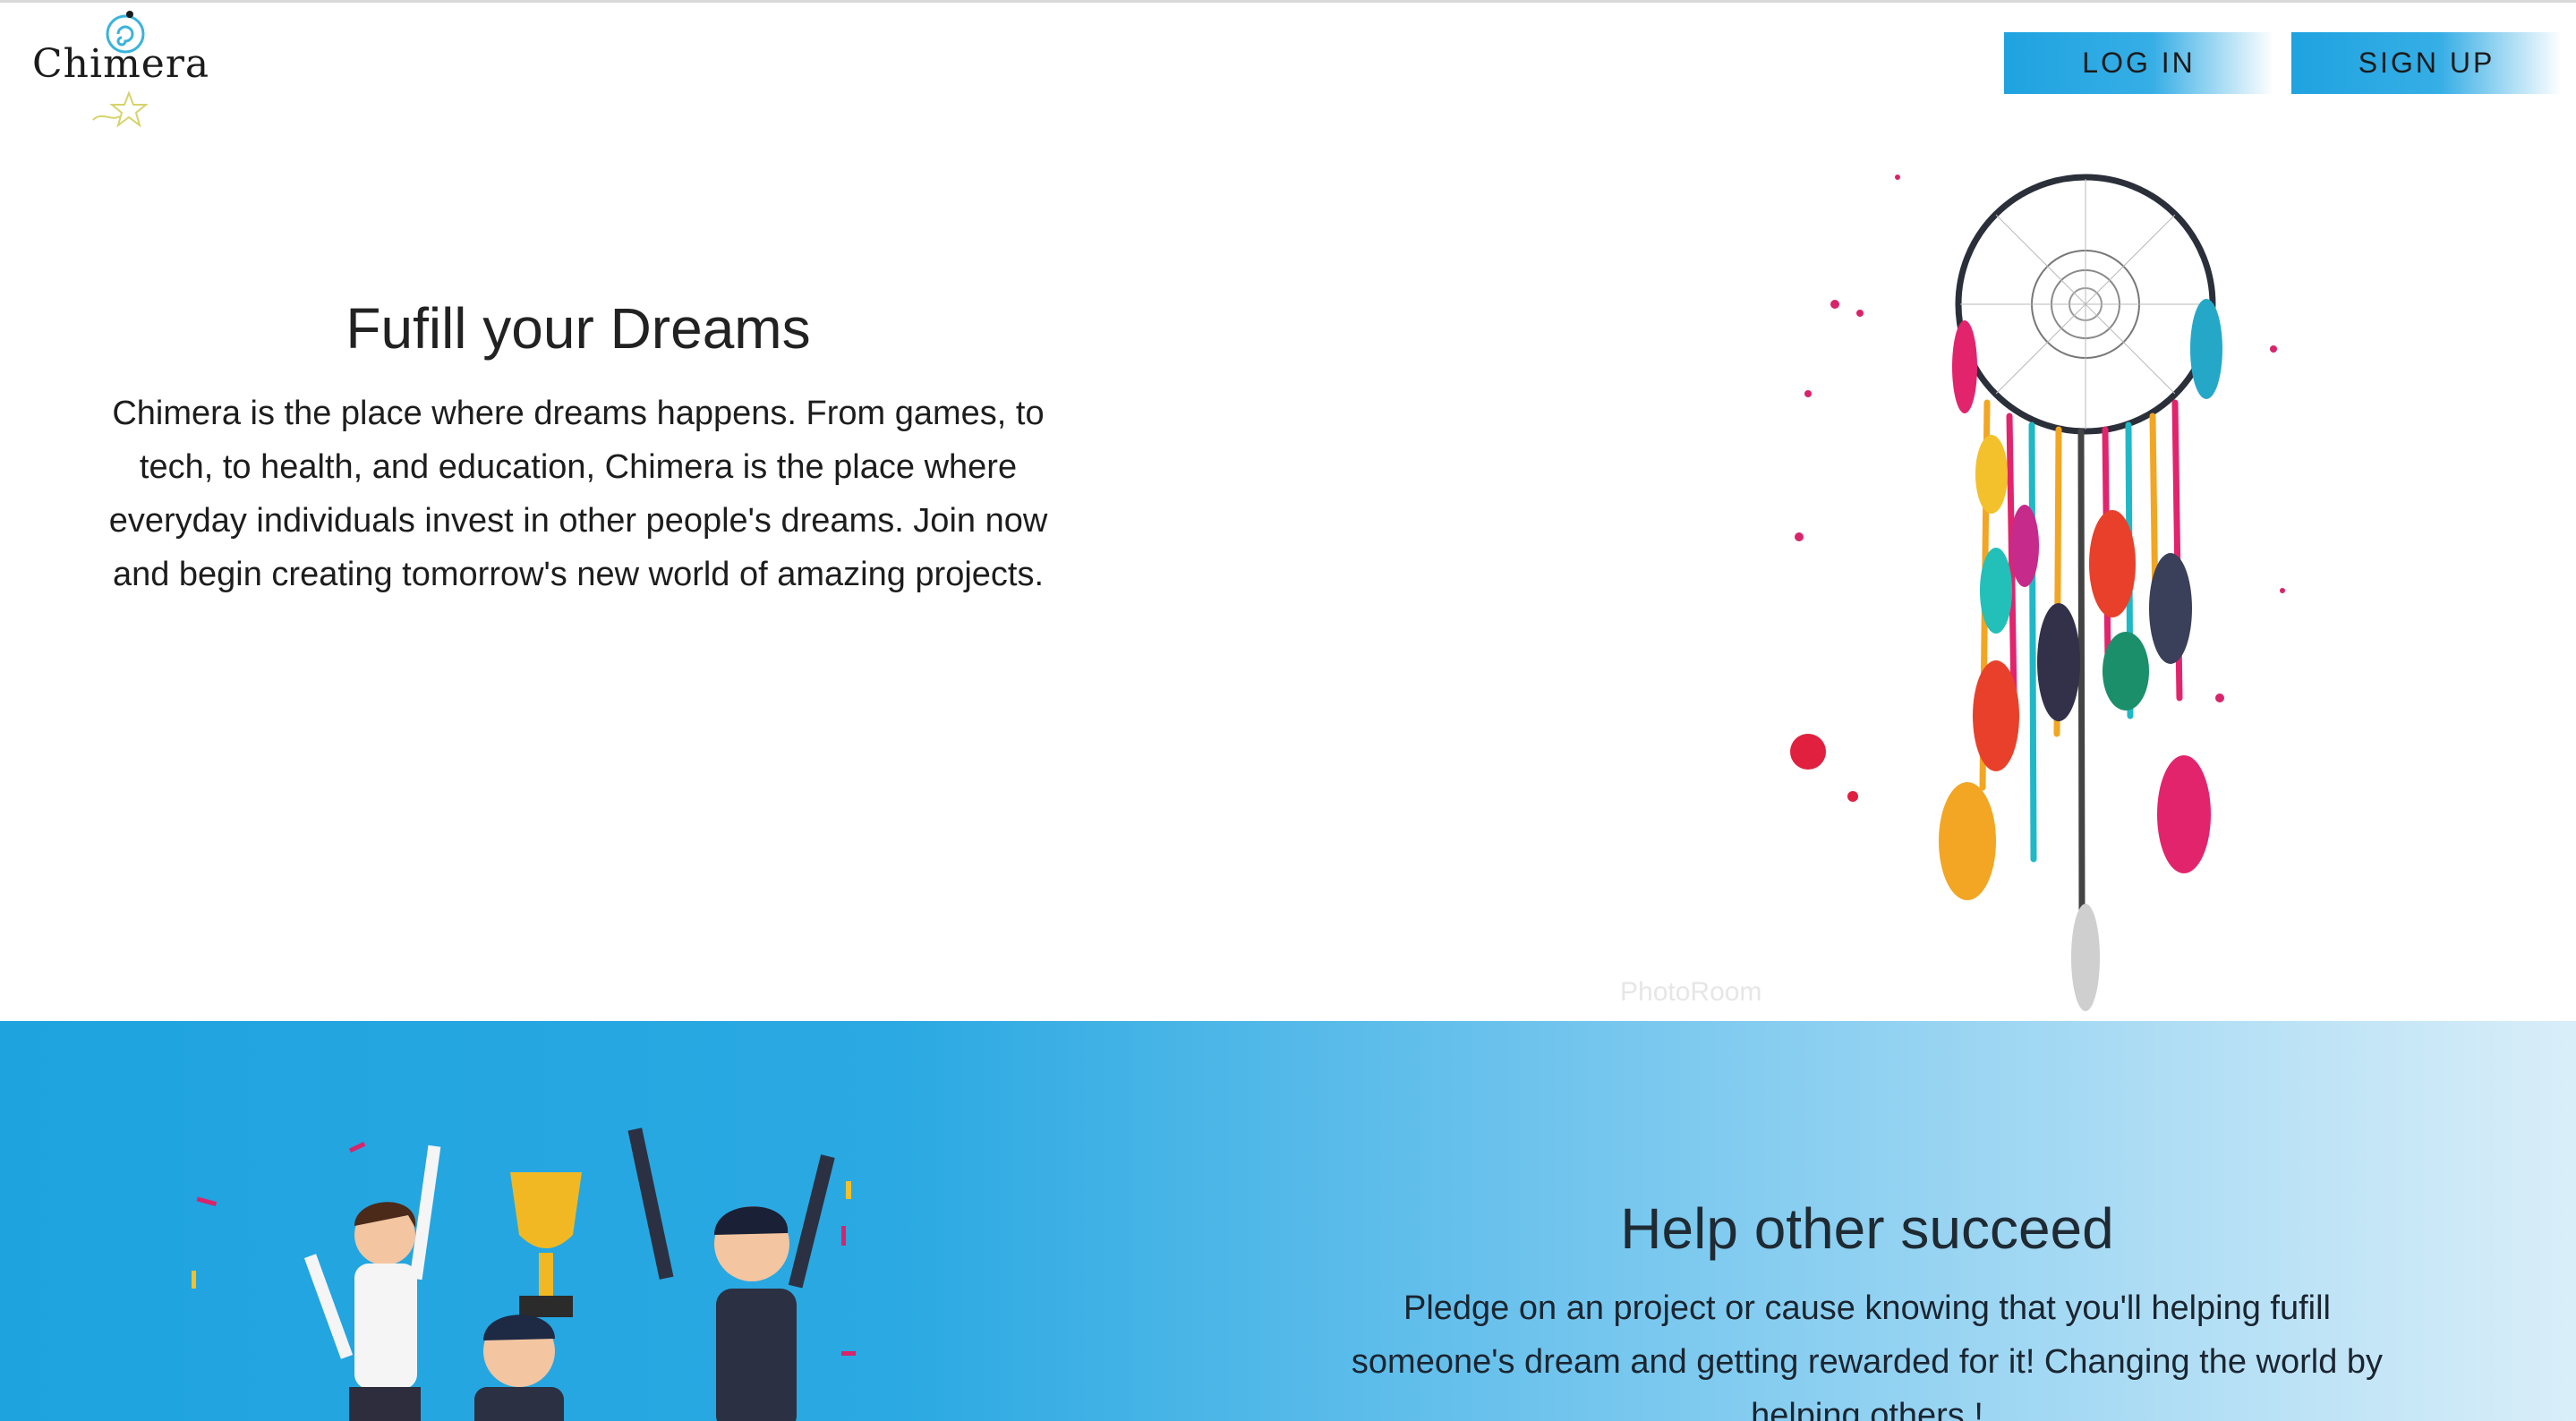 The height and width of the screenshot is (1421, 2576). What do you see at coordinates (121, 64) in the screenshot?
I see `brand-name: Chimera` at bounding box center [121, 64].